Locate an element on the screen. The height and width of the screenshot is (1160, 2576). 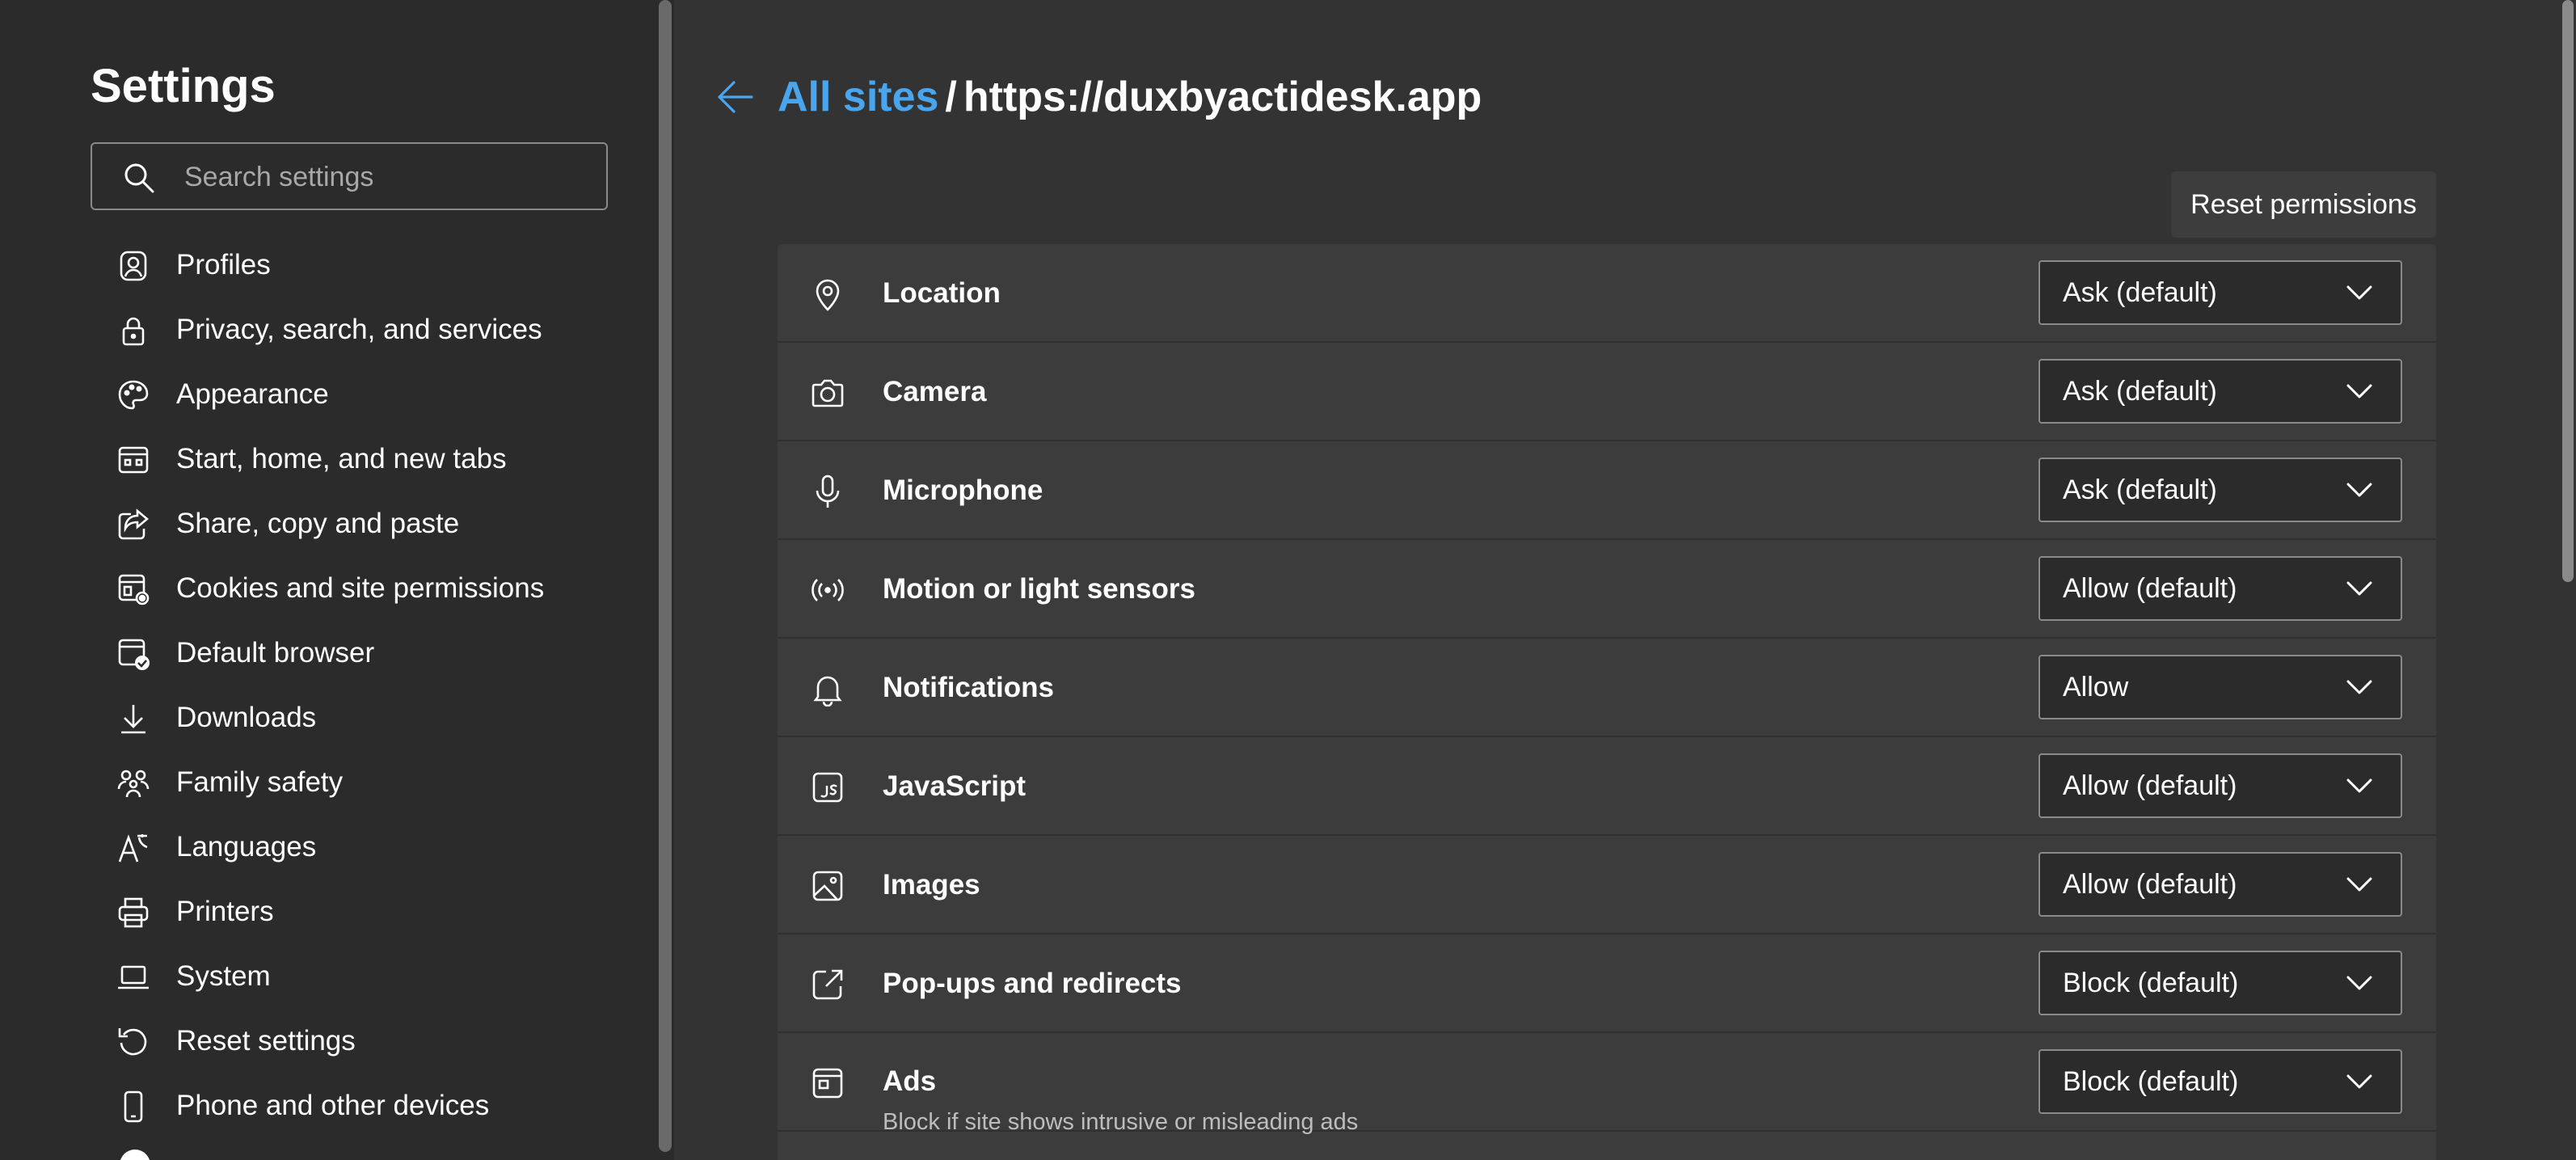
phone-icon is located at coordinates (133, 1107).